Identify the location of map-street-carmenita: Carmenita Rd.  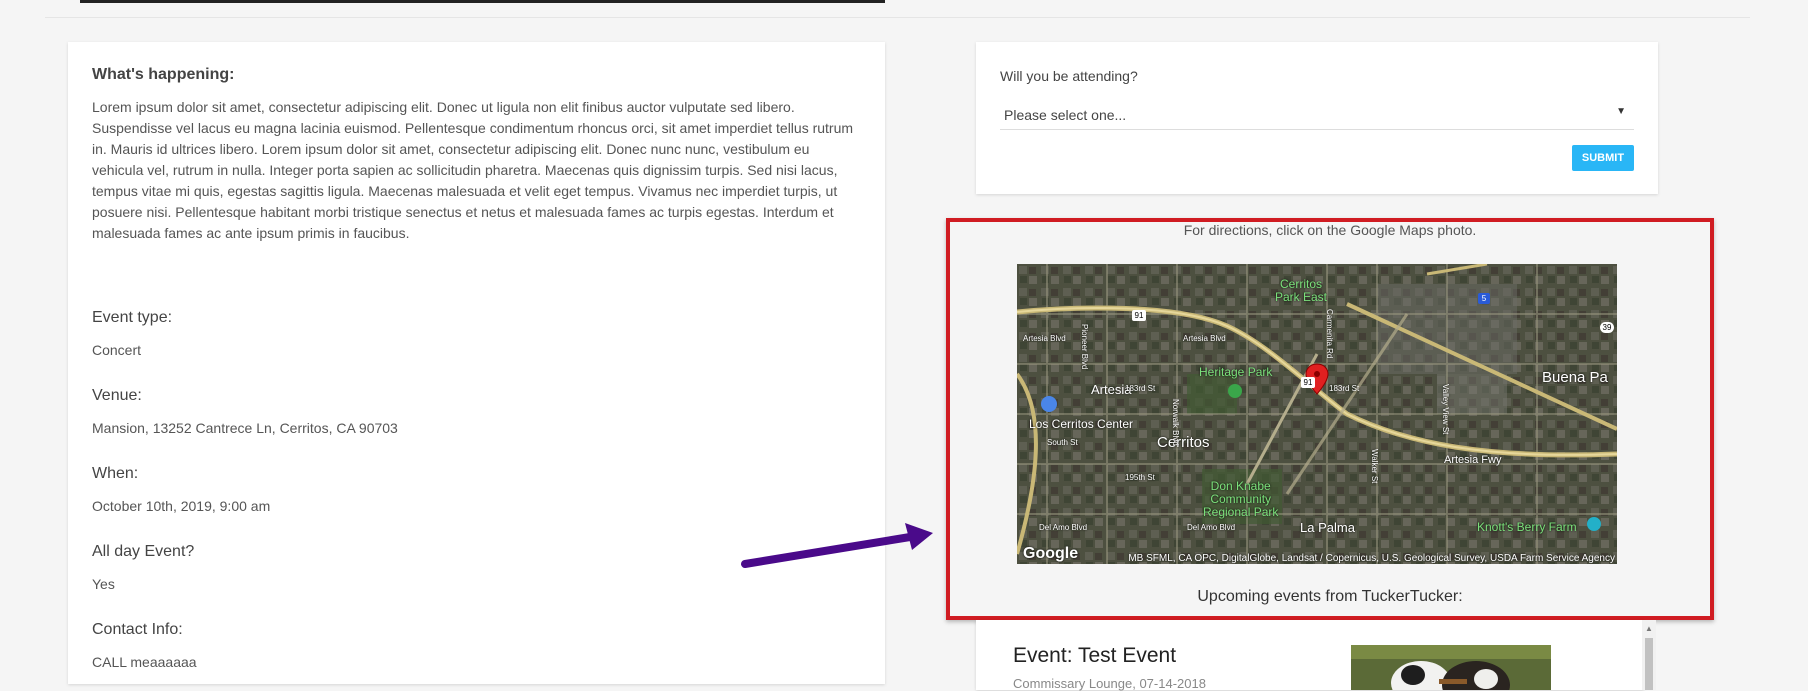
(1329, 334).